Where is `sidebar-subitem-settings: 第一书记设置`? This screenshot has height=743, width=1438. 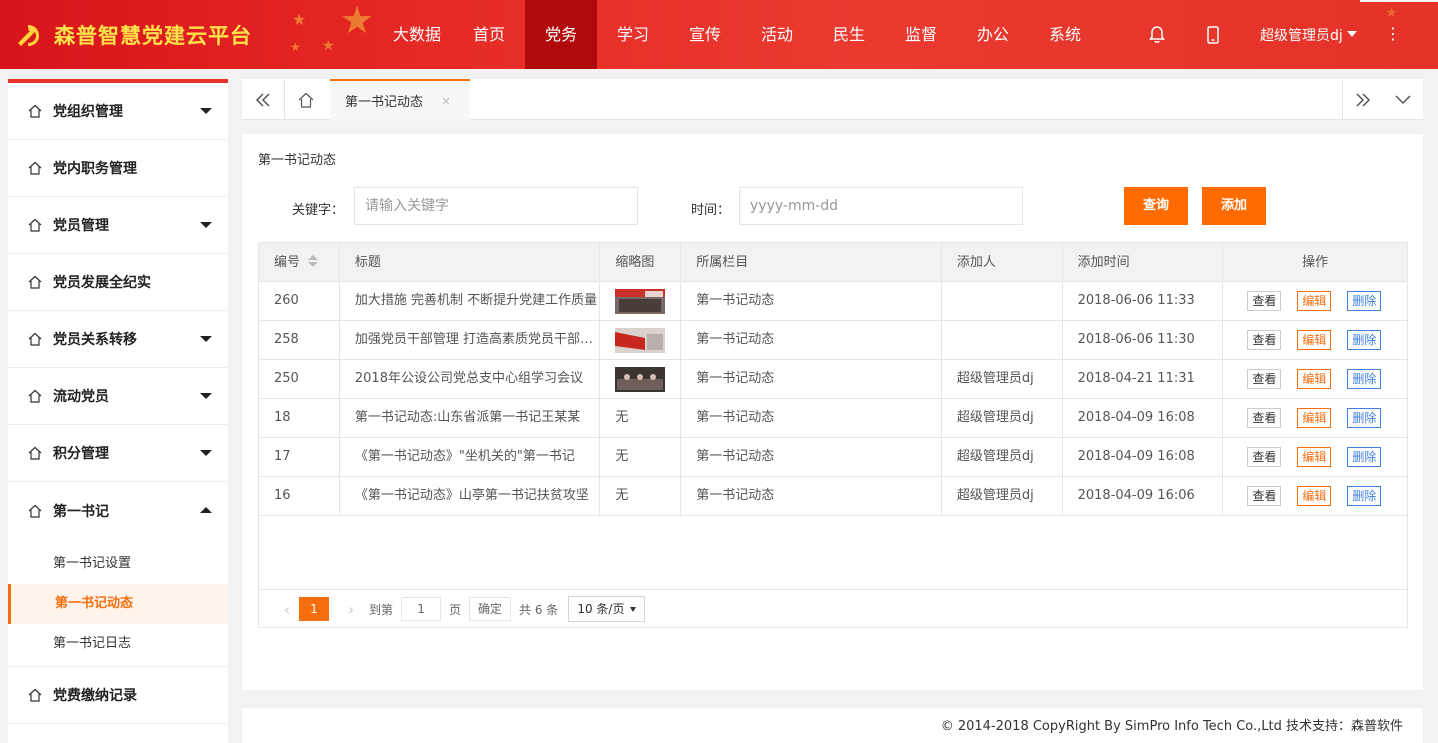
sidebar-subitem-settings: 第一书记设置 is located at coordinates (118, 564).